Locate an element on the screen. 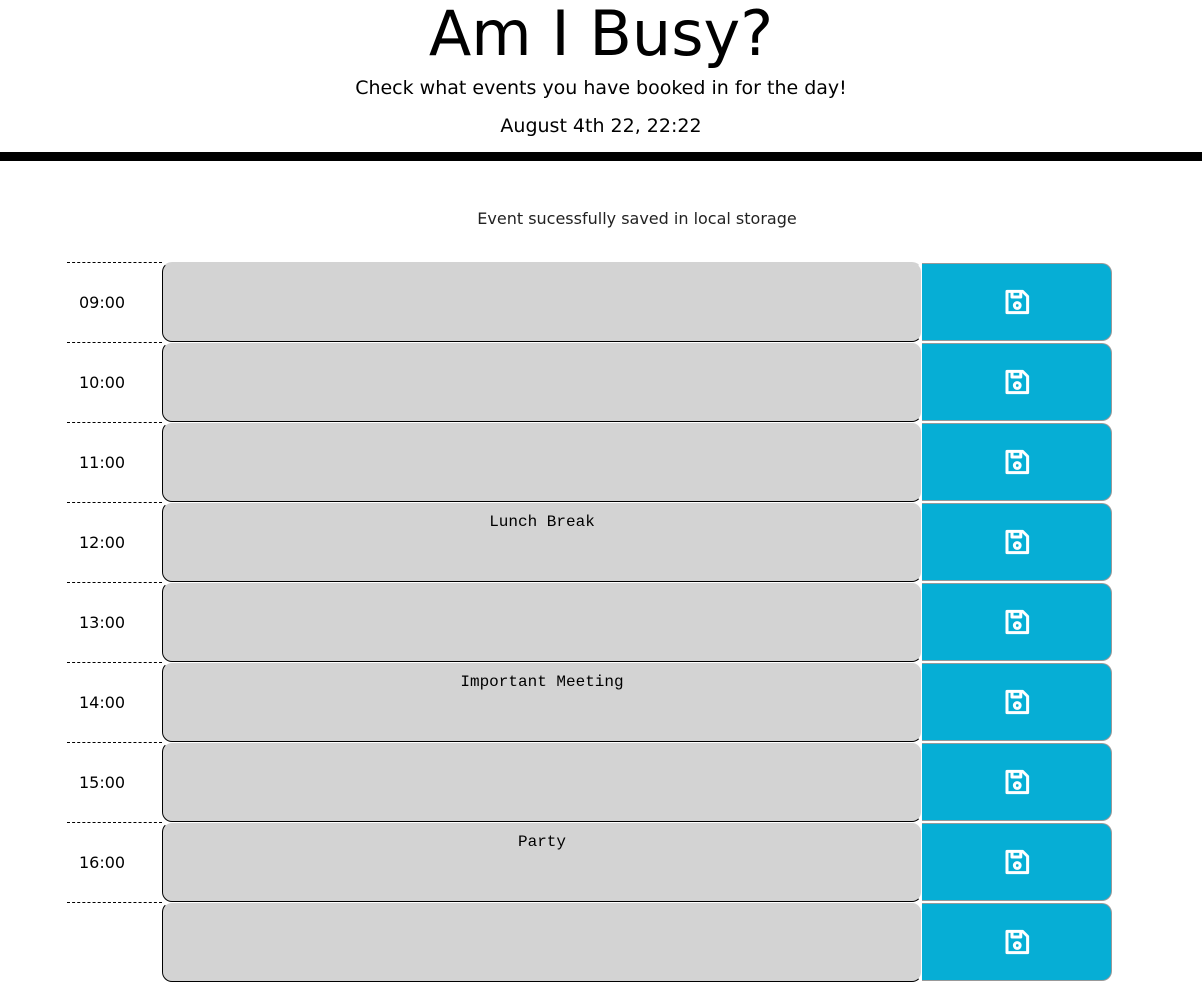  hour-label: 13:00 is located at coordinates (114, 622).